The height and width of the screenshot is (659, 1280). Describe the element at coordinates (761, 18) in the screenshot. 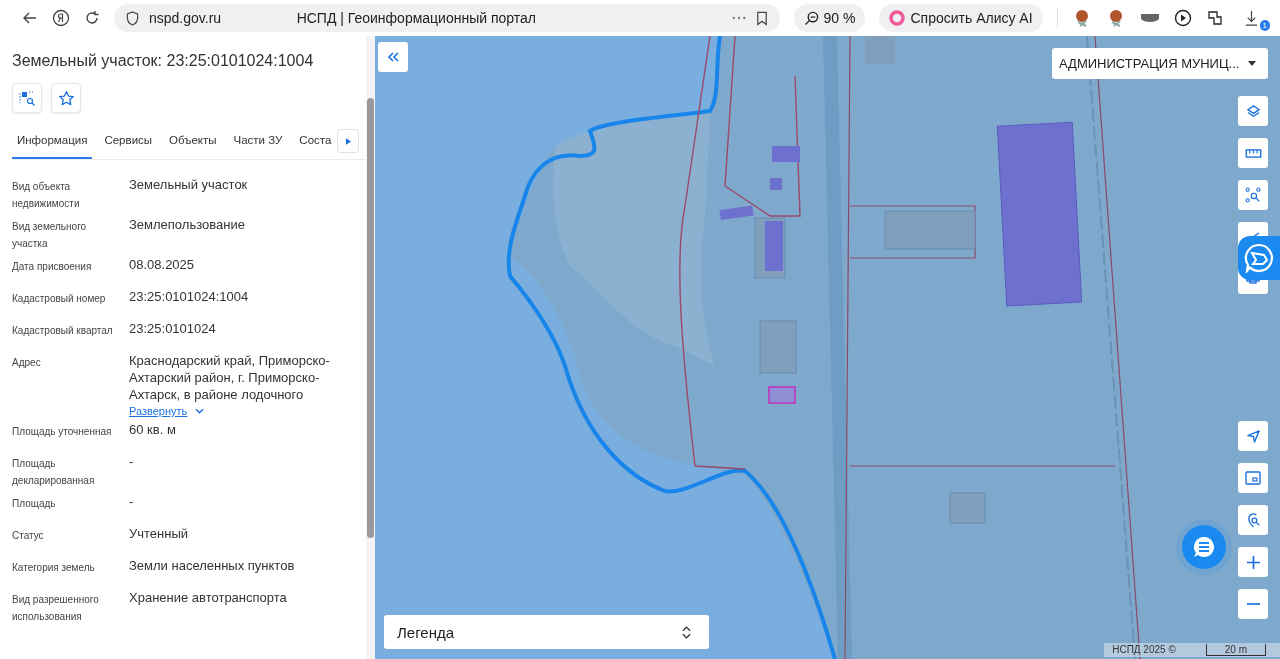

I see `bookmark-icon` at that location.